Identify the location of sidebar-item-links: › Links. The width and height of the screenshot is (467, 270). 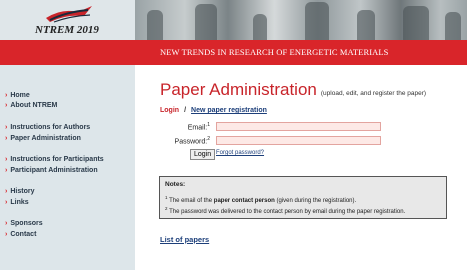
(17, 202).